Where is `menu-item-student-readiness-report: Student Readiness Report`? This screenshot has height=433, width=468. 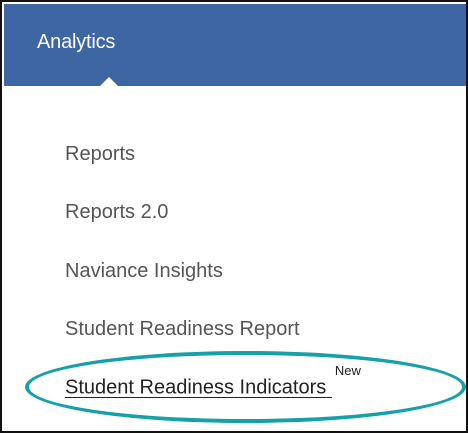
menu-item-student-readiness-report: Student Readiness Report is located at coordinates (182, 329).